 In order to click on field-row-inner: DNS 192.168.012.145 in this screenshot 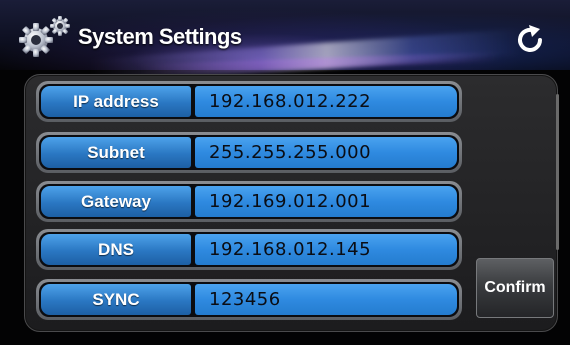, I will do `click(249, 249)`.